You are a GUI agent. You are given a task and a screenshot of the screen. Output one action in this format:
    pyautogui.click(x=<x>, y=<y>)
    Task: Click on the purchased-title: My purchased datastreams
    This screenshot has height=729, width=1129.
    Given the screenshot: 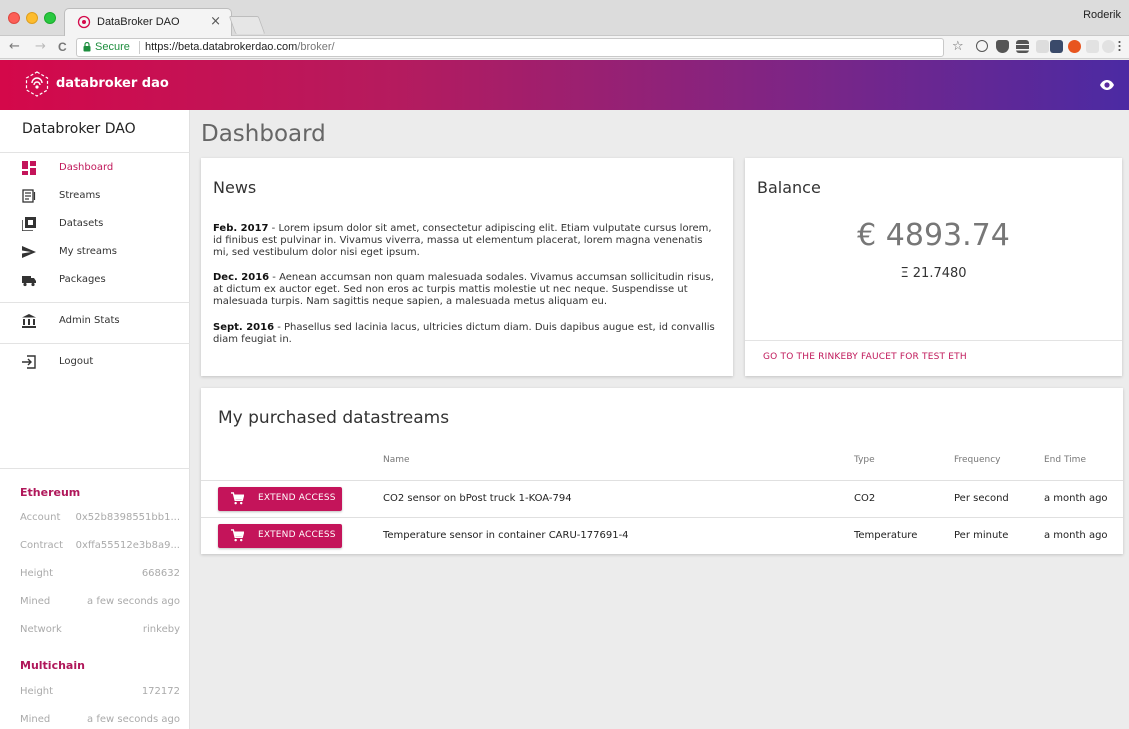 What is the action you would take?
    pyautogui.click(x=334, y=418)
    